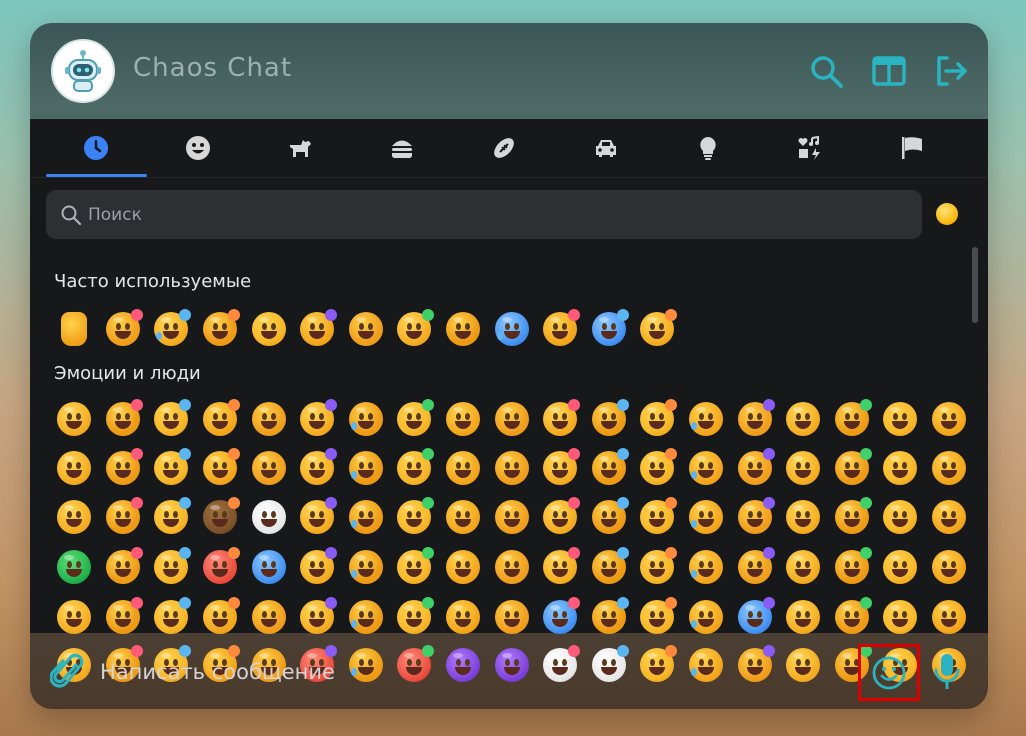 This screenshot has height=736, width=1026. I want to click on tab-food, so click(402, 148).